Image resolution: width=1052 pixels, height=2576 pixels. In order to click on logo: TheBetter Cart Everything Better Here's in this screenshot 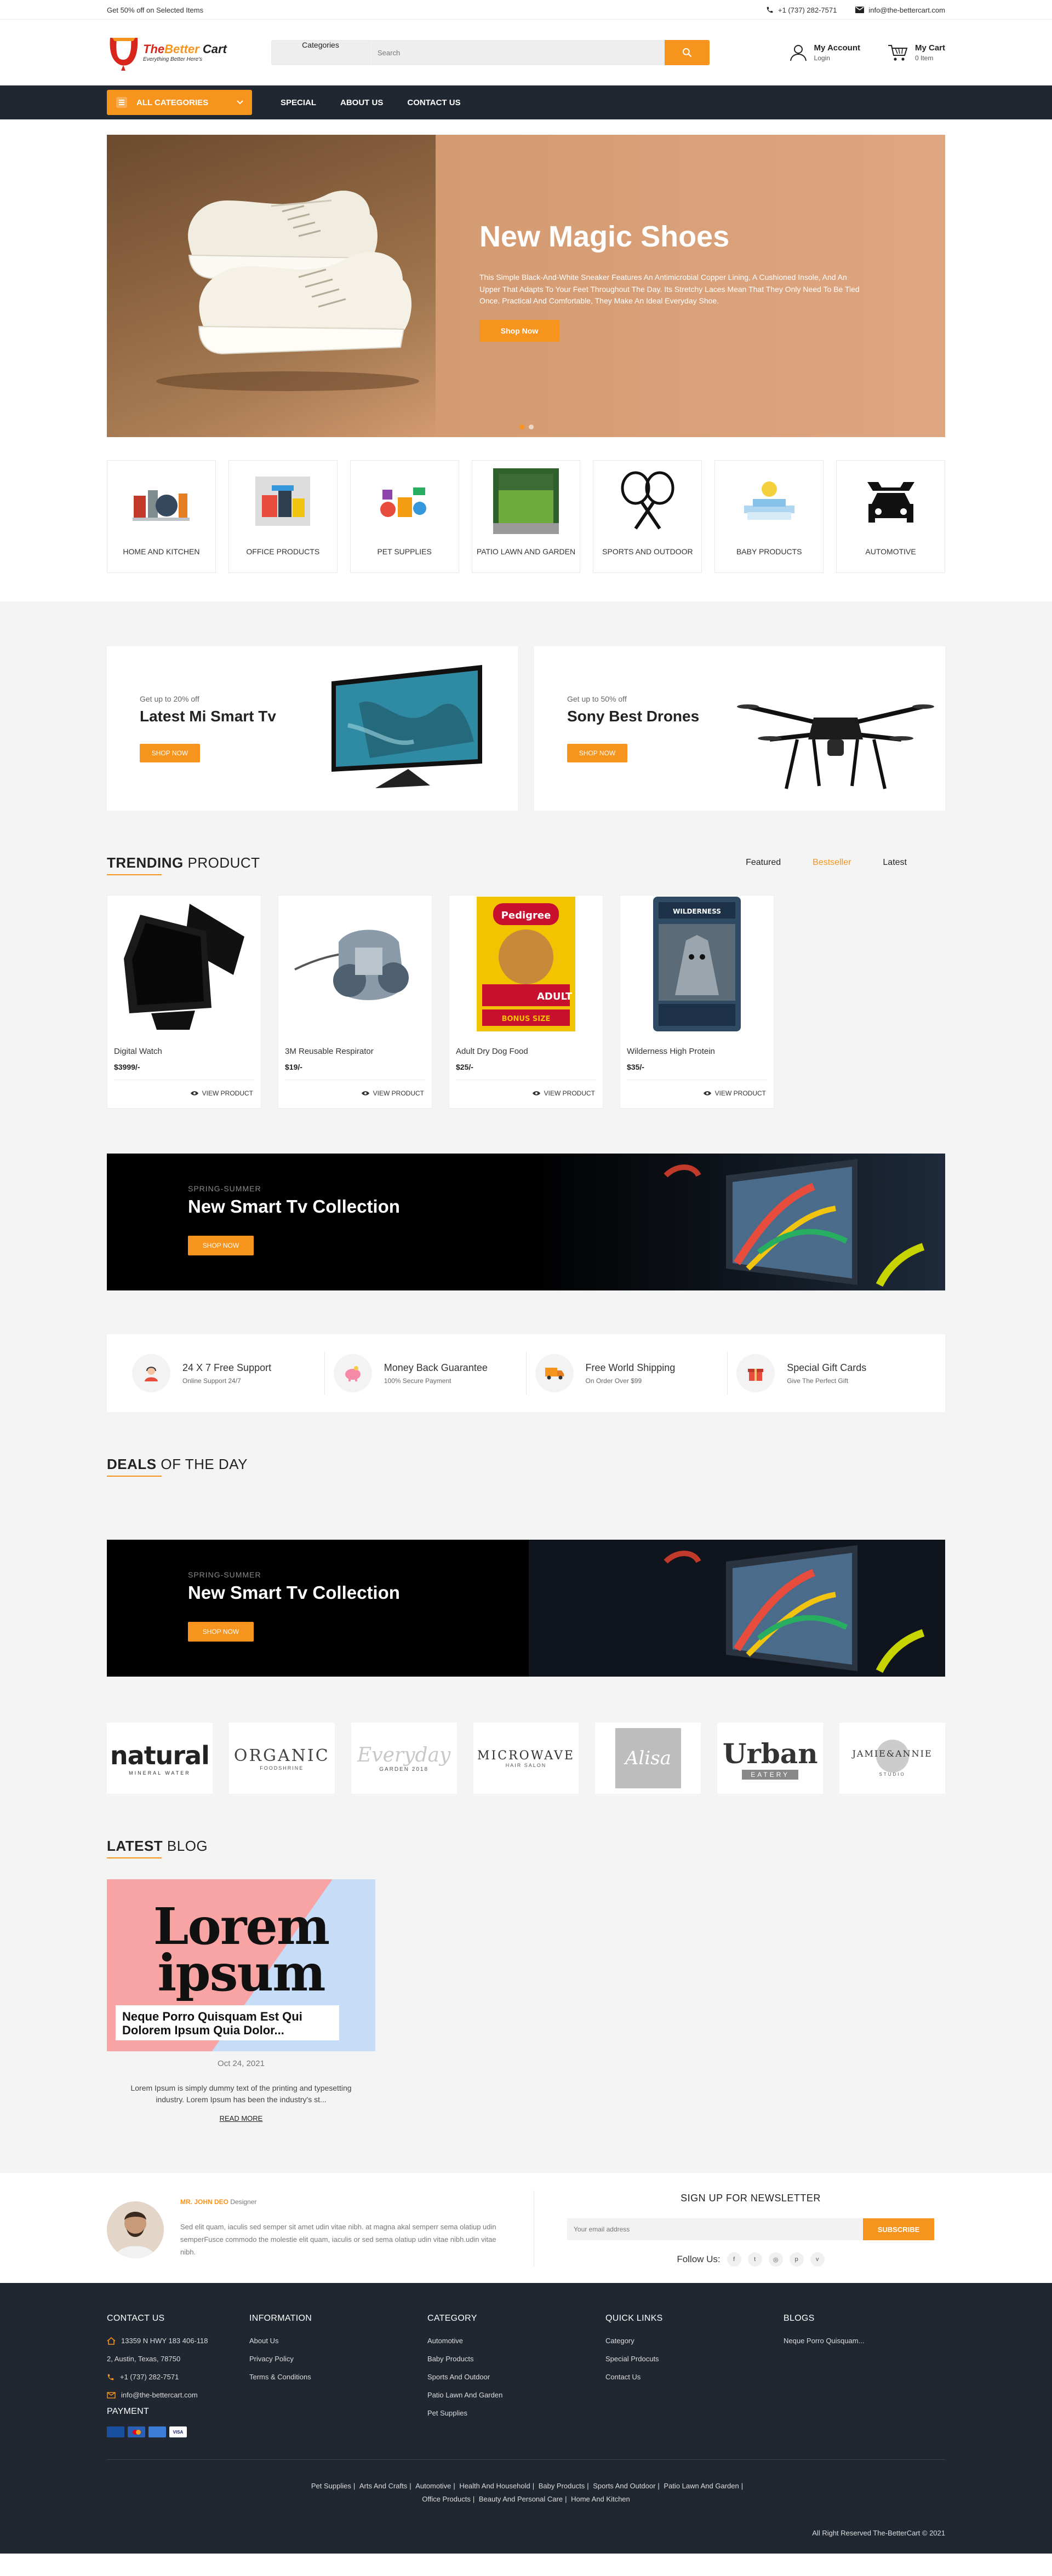, I will do `click(189, 53)`.